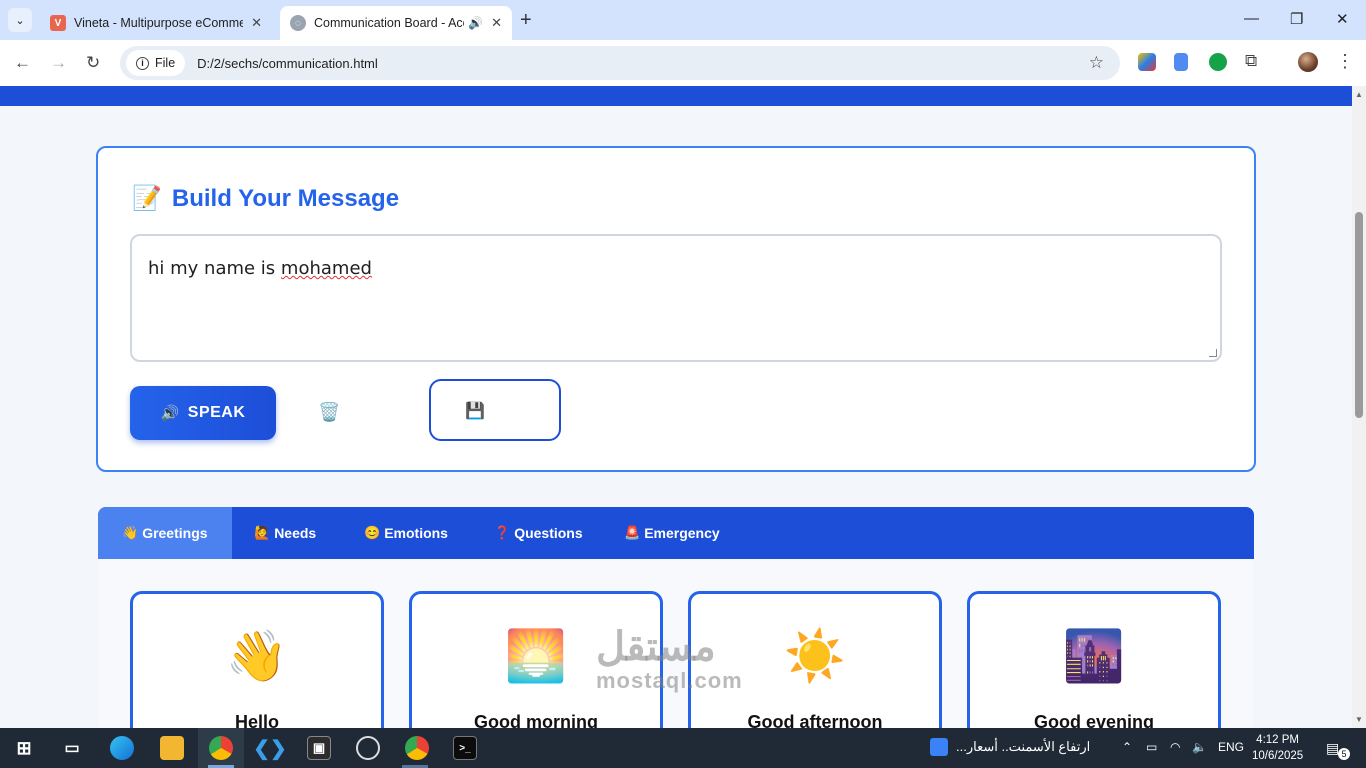 This screenshot has height=768, width=1366. I want to click on clock-time: 4:12 PM, so click(1277, 740).